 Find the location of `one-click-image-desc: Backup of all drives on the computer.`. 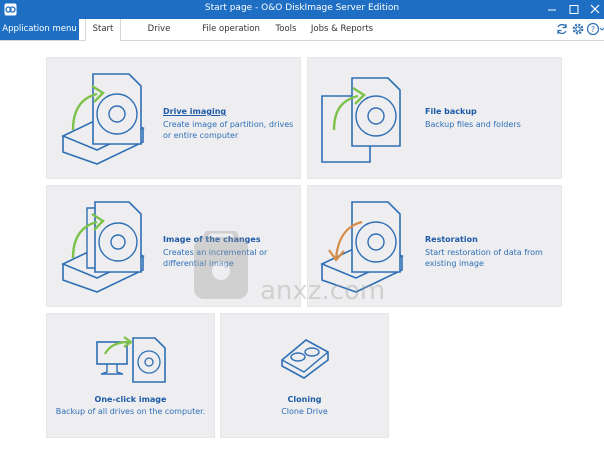

one-click-image-desc: Backup of all drives on the computer. is located at coordinates (130, 411).